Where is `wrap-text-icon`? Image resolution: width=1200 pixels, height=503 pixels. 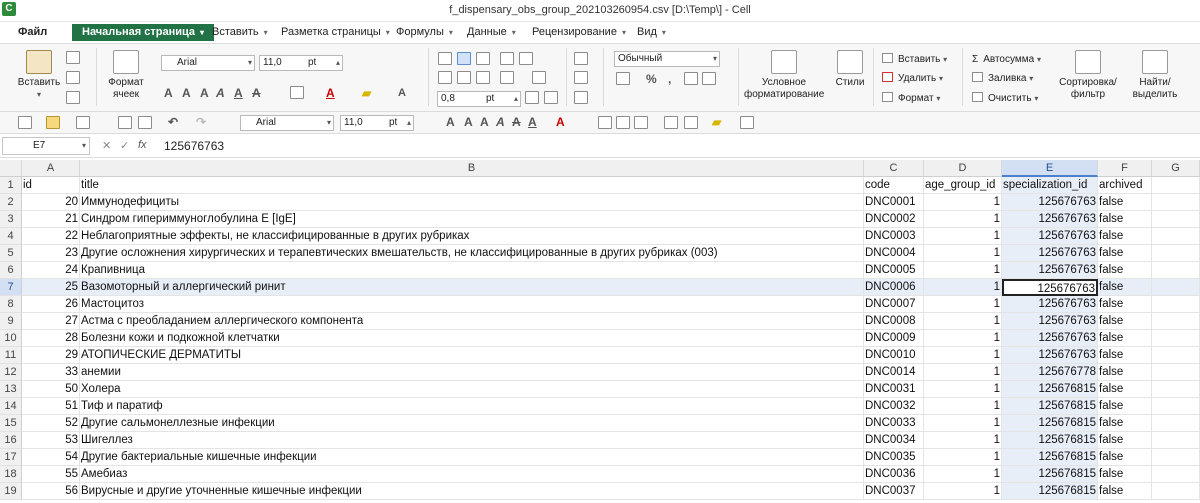 wrap-text-icon is located at coordinates (507, 58).